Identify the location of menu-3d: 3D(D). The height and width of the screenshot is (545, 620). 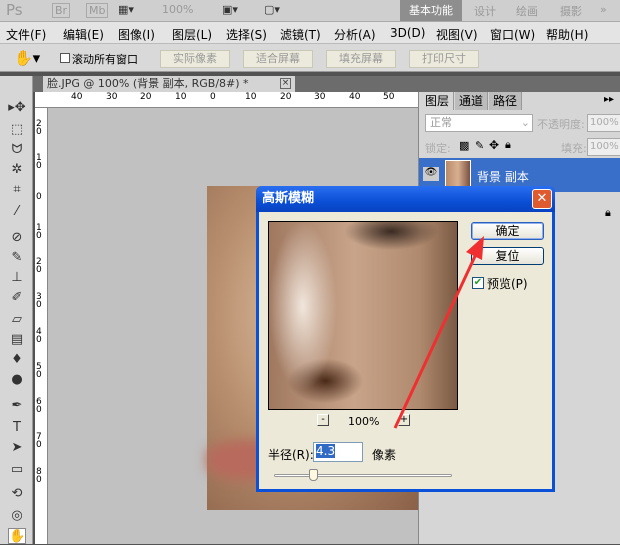
(407, 33).